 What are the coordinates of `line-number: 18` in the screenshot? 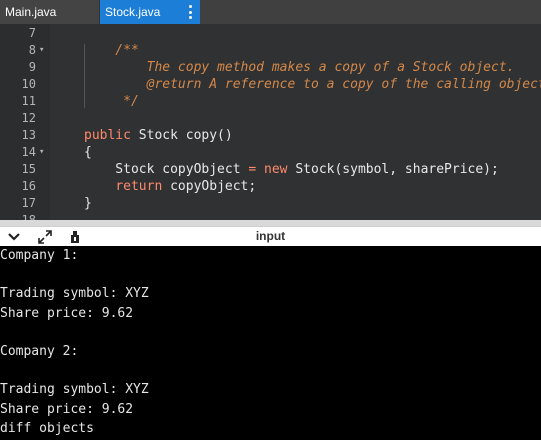 It's located at (28, 216).